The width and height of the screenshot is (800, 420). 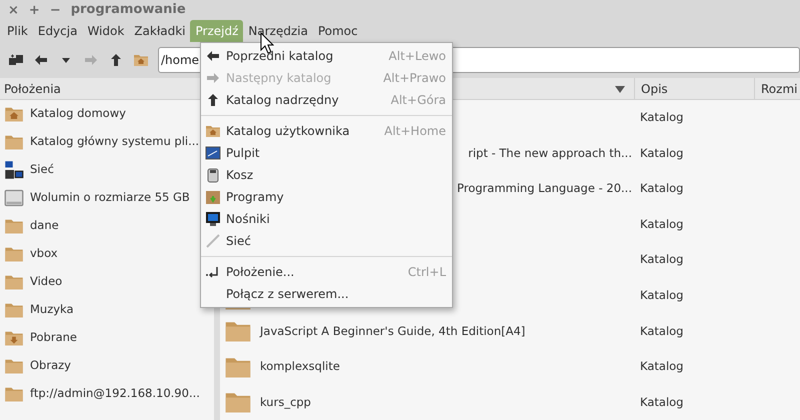 I want to click on menu-item: Narzędzia, so click(x=278, y=31).